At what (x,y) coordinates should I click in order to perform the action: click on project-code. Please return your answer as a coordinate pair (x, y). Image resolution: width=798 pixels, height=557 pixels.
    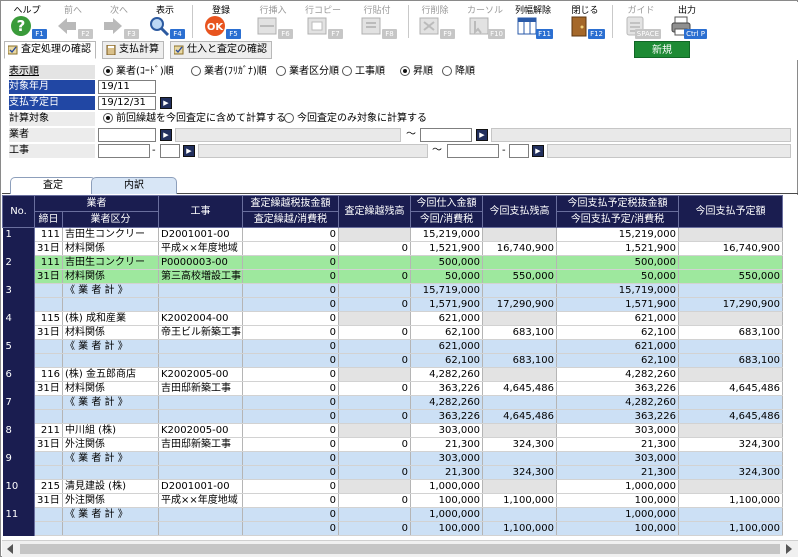
    Looking at the image, I should click on (200, 402).